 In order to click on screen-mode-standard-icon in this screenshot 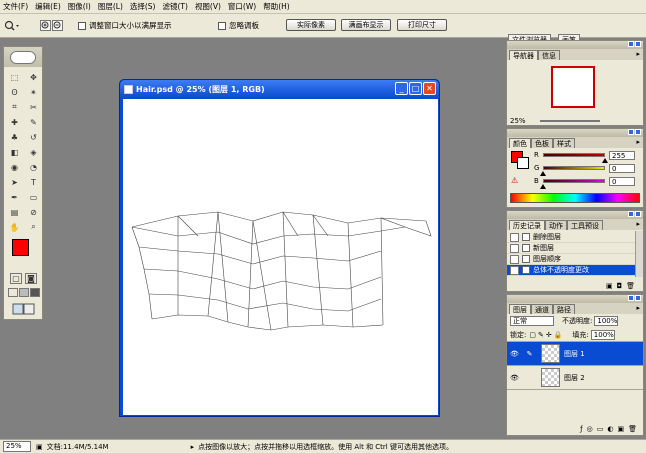, I will do `click(13, 292)`.